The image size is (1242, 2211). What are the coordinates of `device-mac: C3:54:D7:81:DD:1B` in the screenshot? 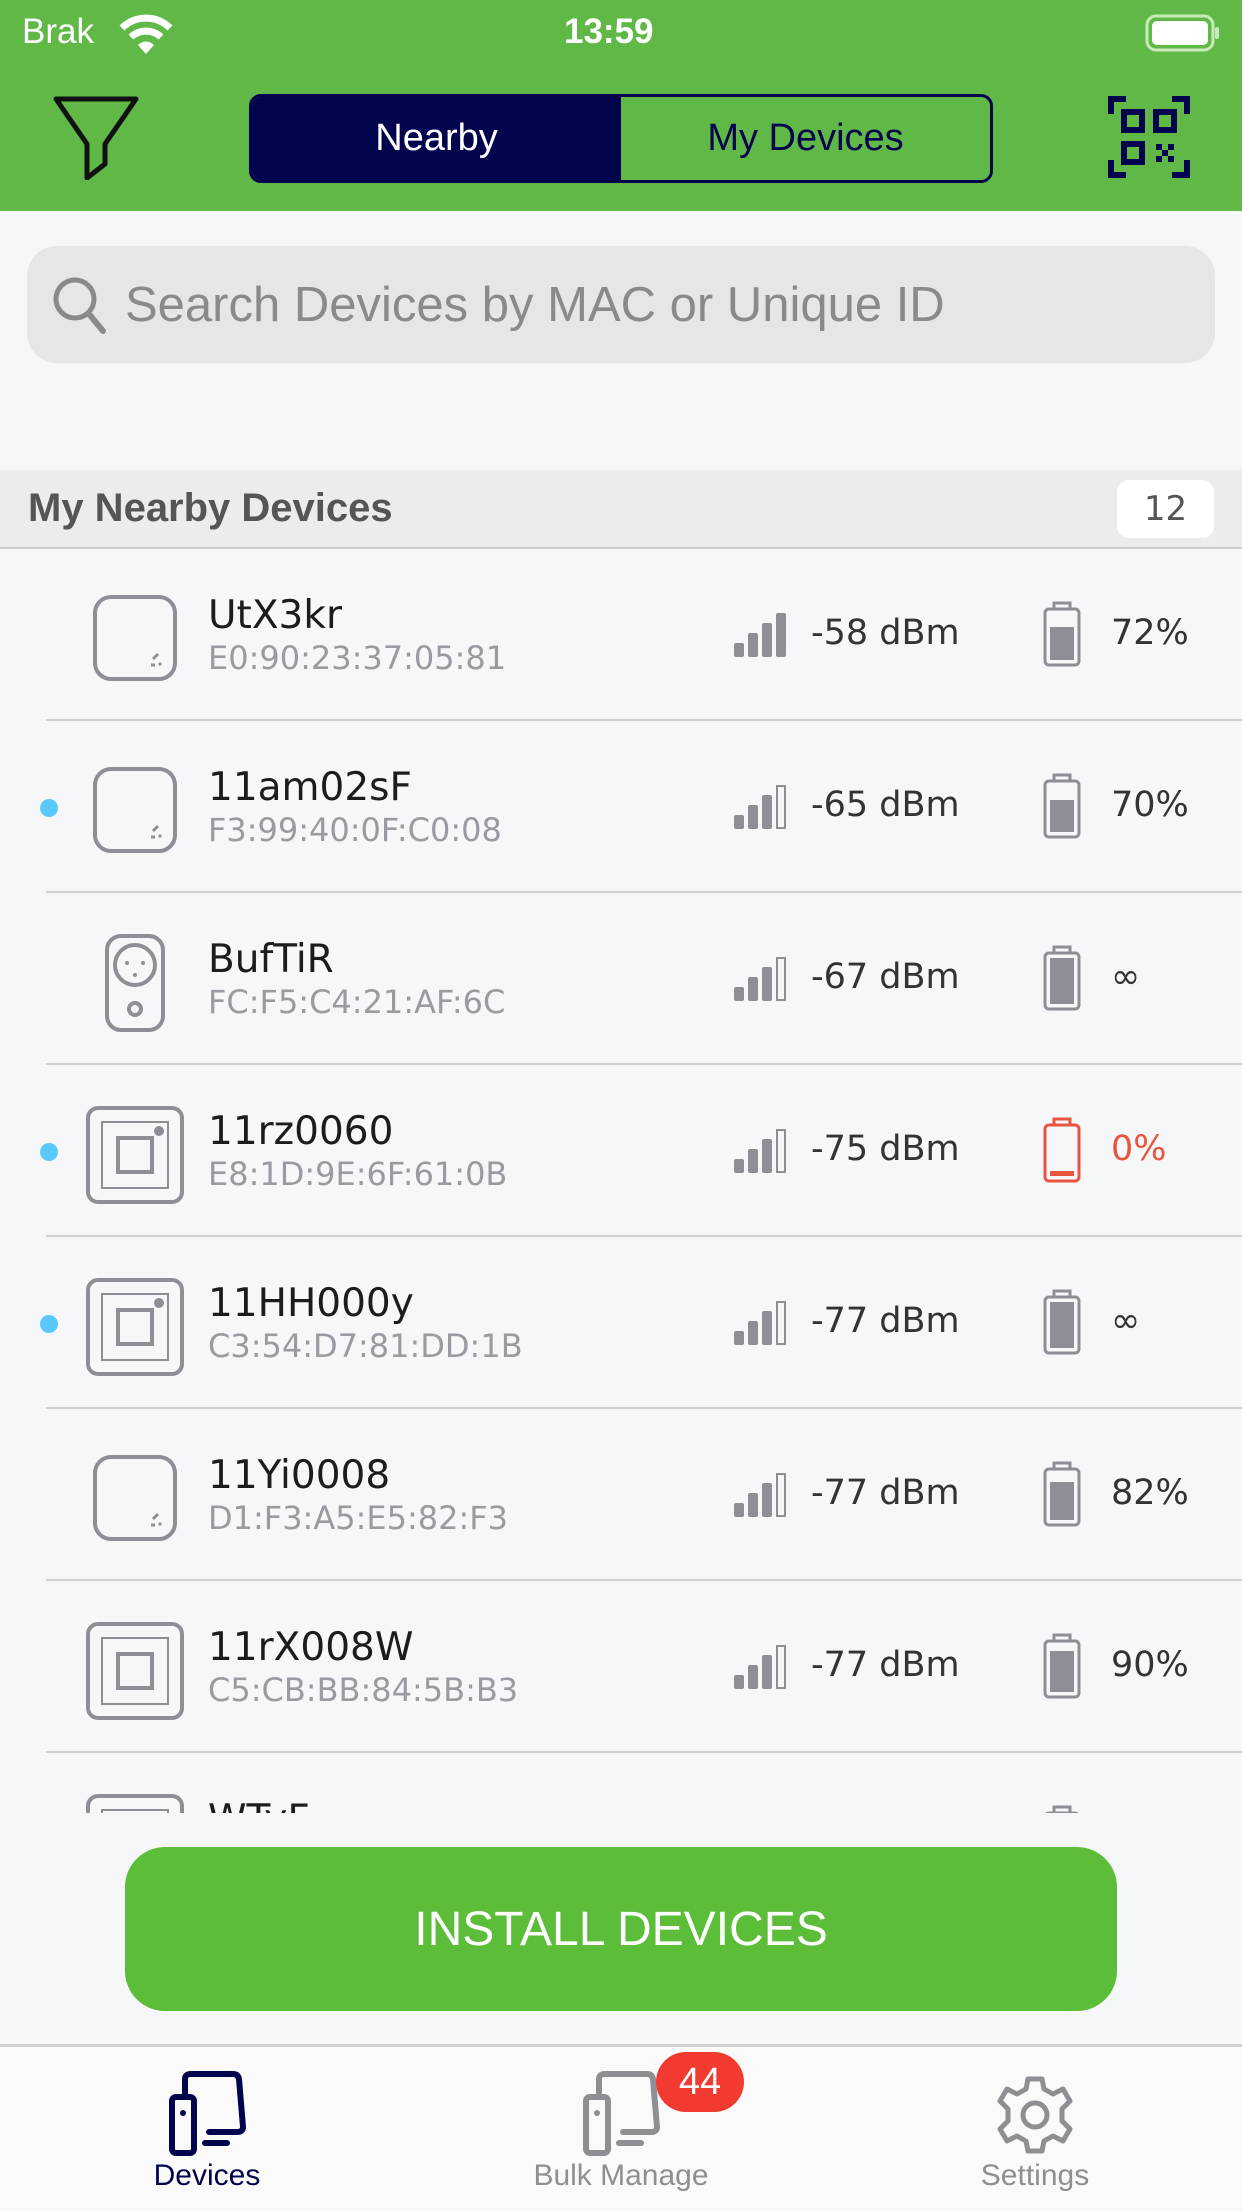 It's located at (365, 1346).